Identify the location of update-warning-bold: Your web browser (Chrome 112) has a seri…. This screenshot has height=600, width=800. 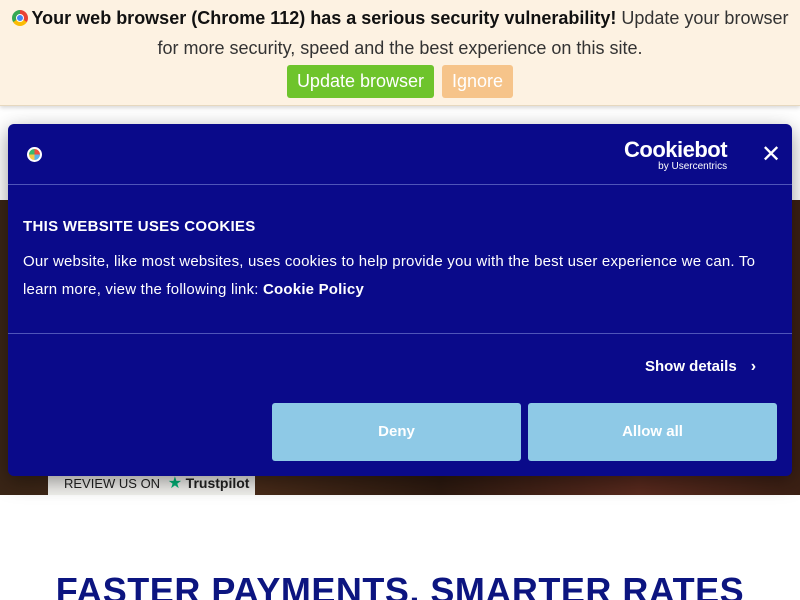
(324, 18).